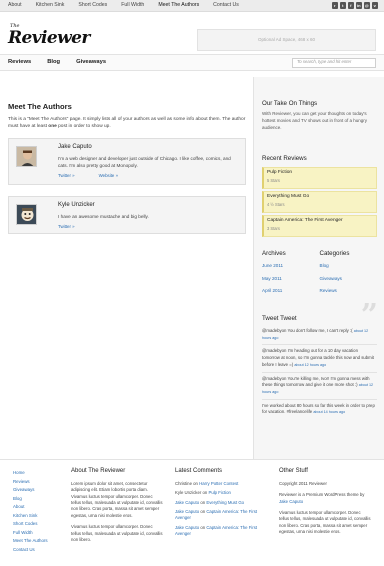  What do you see at coordinates (358, 5) in the screenshot?
I see `linkedin-icon: in` at bounding box center [358, 5].